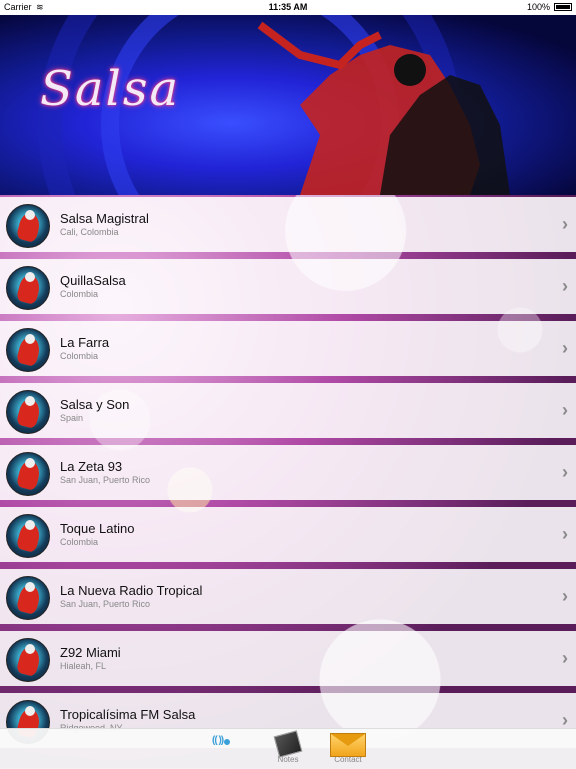 The image size is (576, 769). What do you see at coordinates (95, 404) in the screenshot?
I see `station-name: Salsa y Son` at bounding box center [95, 404].